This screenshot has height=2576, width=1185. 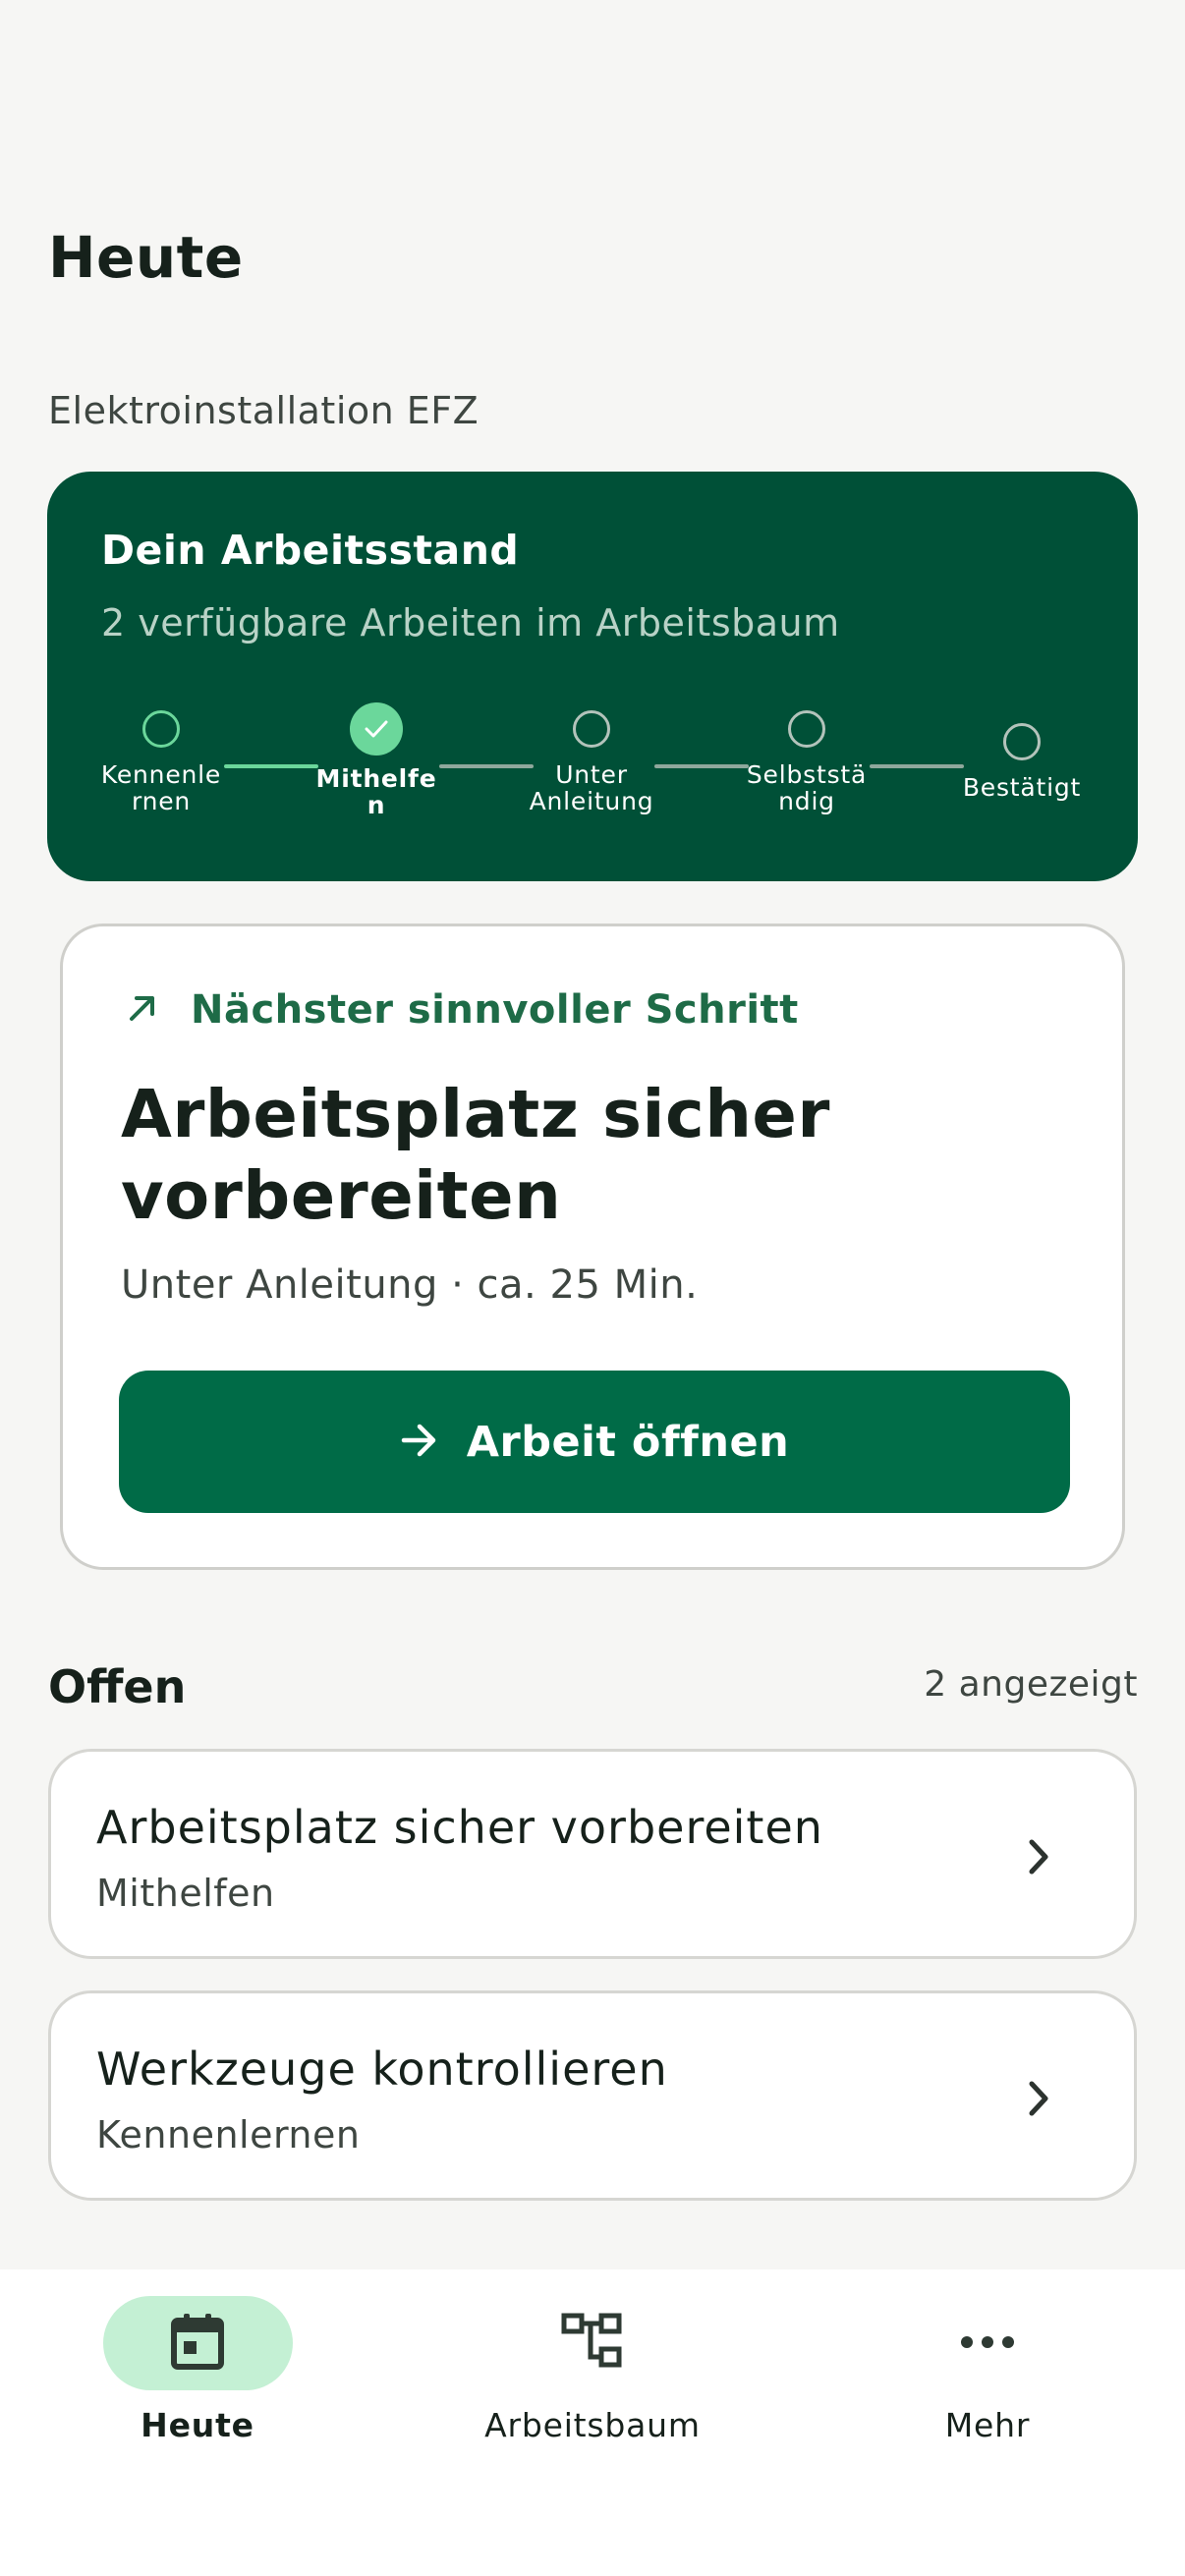 I want to click on bottom-navigation: Heute Arbeitsbaum Mehr, so click(x=592, y=2422).